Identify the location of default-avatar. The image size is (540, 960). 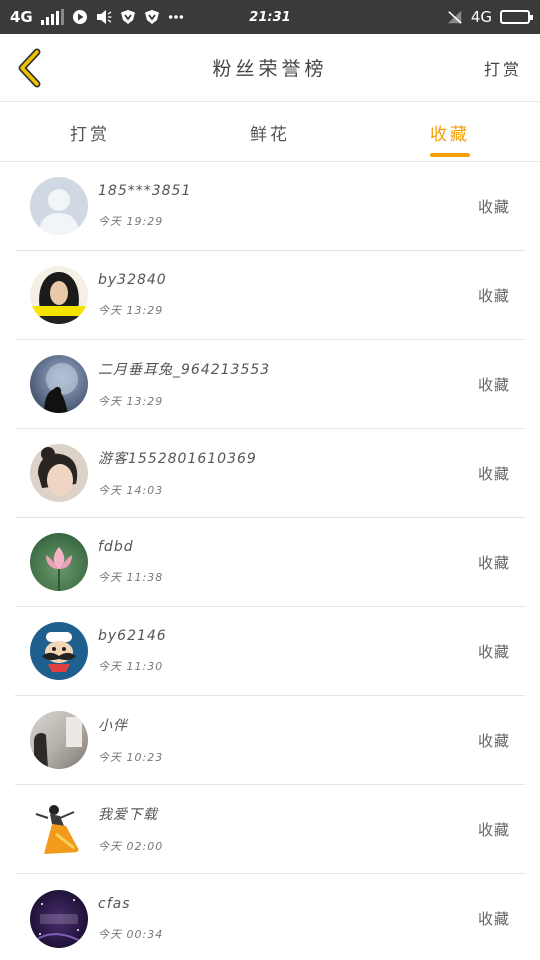
(59, 206).